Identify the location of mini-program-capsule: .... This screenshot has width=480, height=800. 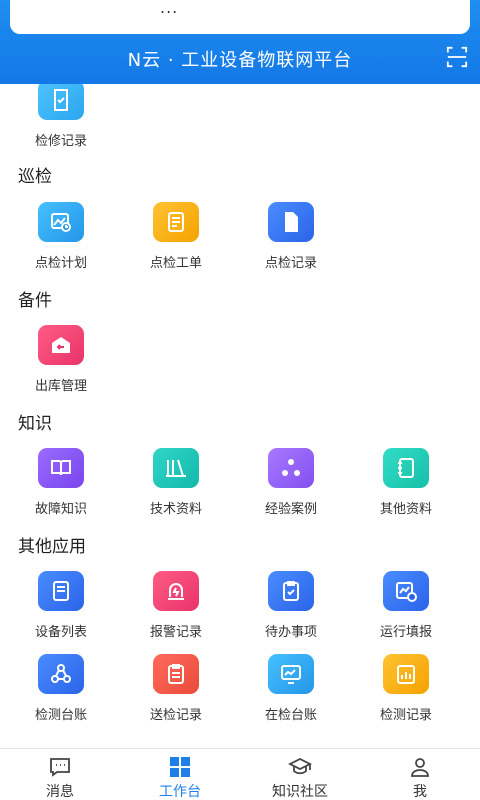
(240, 17).